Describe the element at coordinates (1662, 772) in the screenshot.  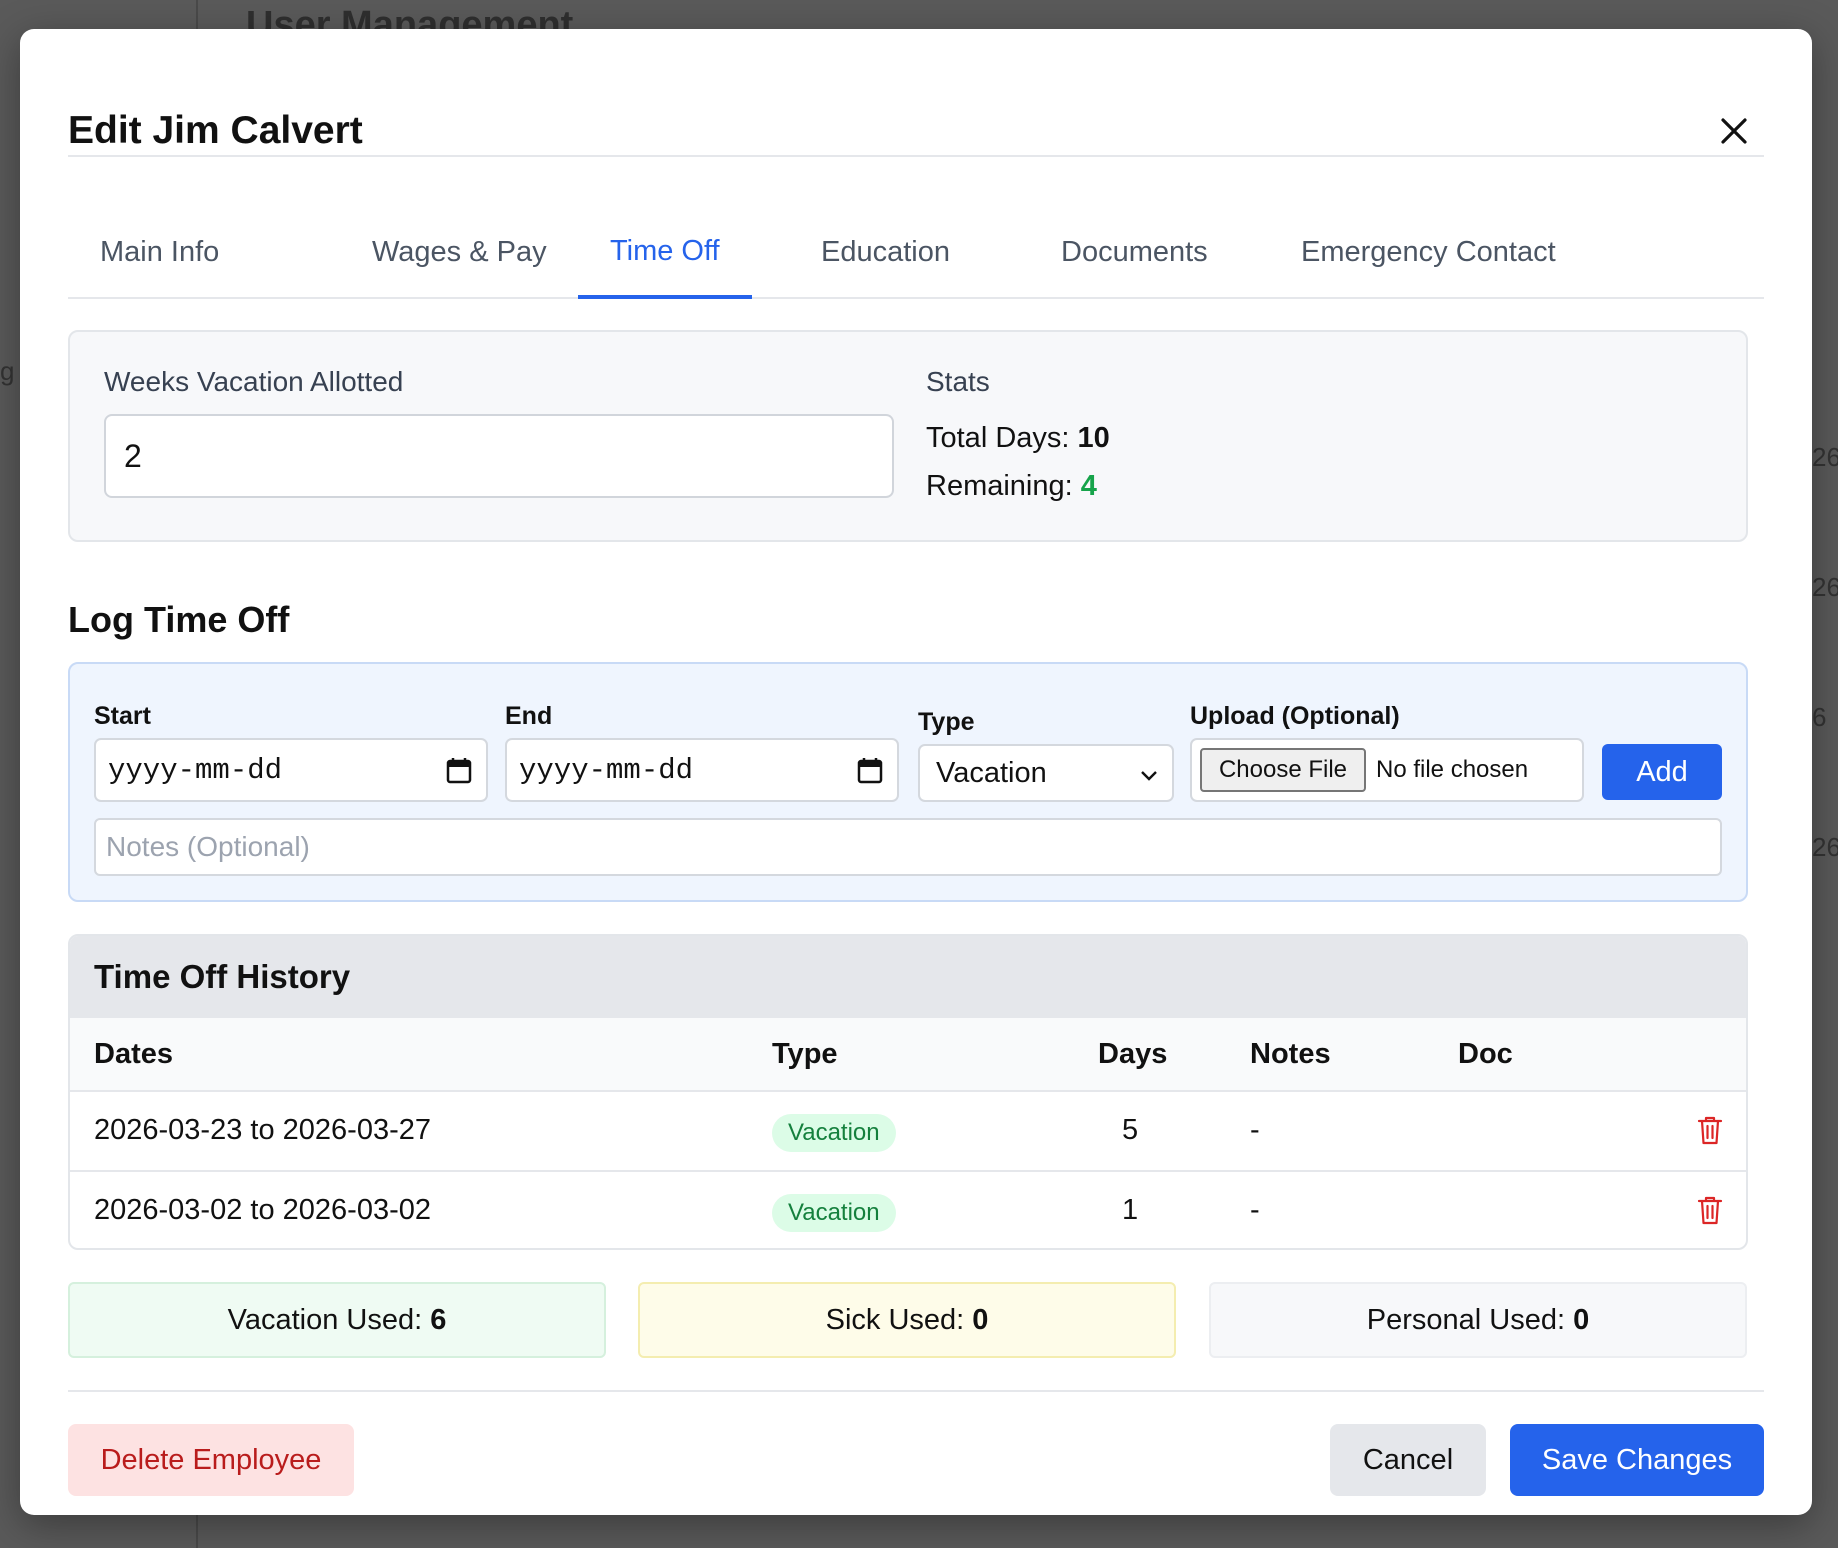
I see `add-button: Add` at that location.